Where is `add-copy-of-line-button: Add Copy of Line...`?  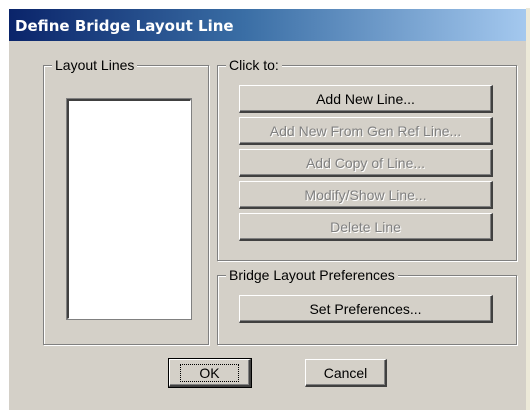
add-copy-of-line-button: Add Copy of Line... is located at coordinates (366, 163).